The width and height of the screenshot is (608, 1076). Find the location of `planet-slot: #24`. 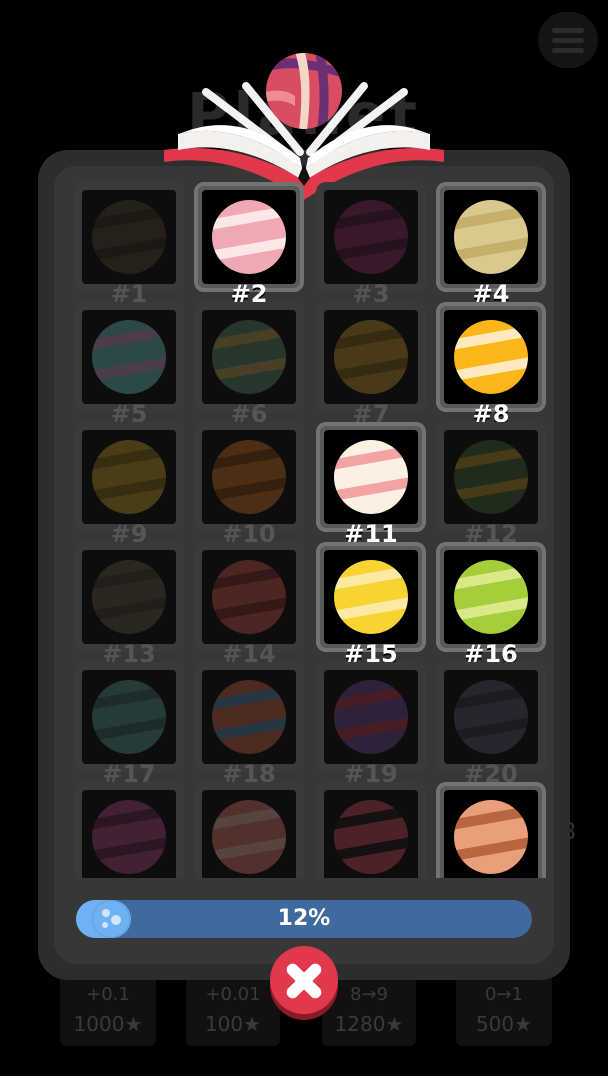

planet-slot: #24 is located at coordinates (491, 830).